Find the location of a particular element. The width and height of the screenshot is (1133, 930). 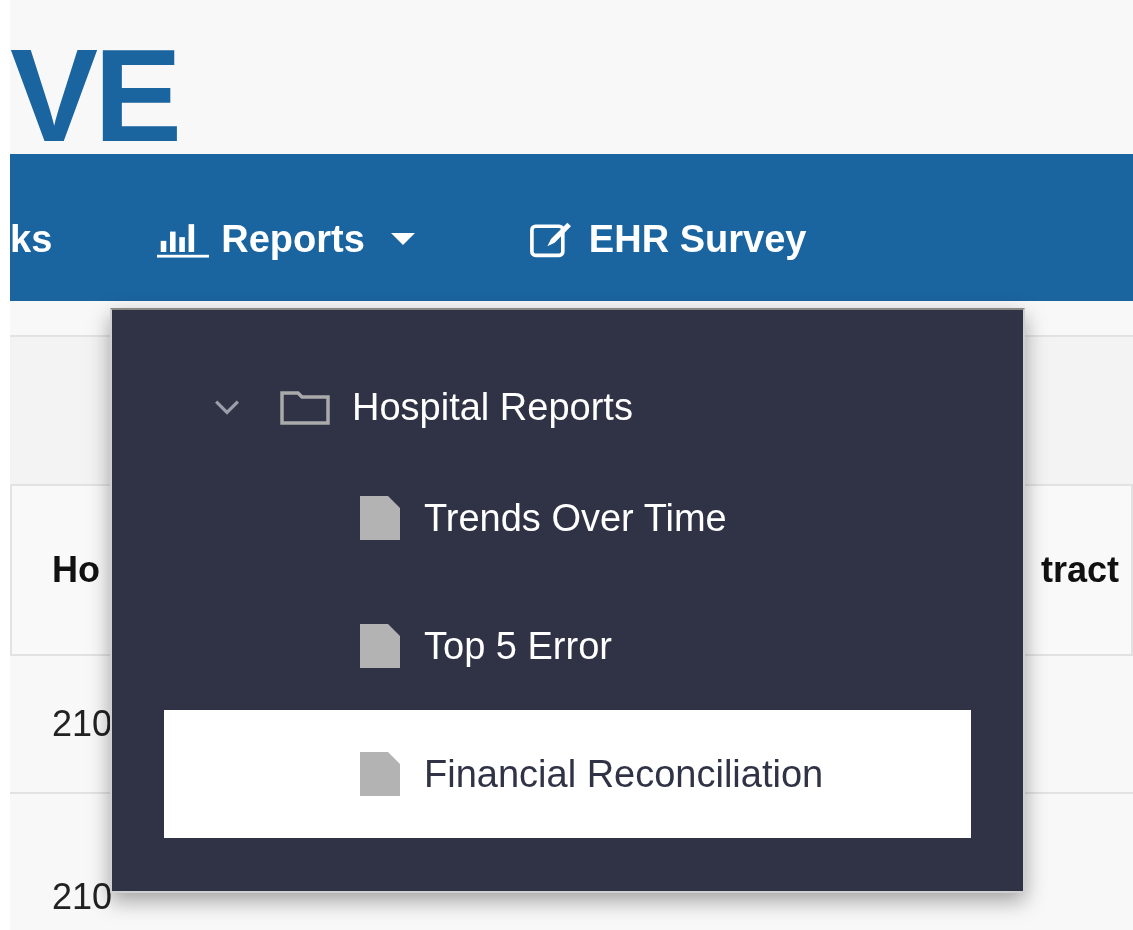

nav-link: Reports is located at coordinates (286, 239).